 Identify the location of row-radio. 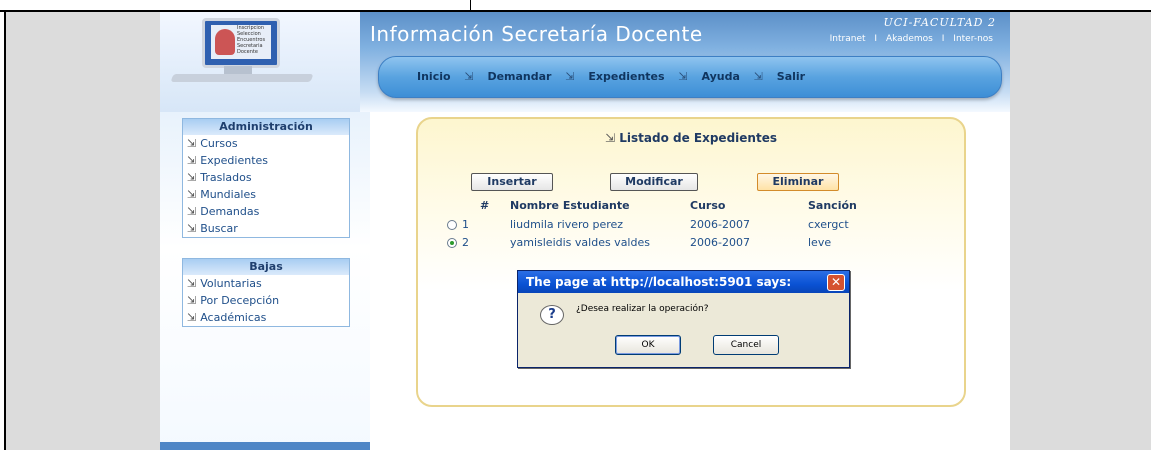
(452, 225).